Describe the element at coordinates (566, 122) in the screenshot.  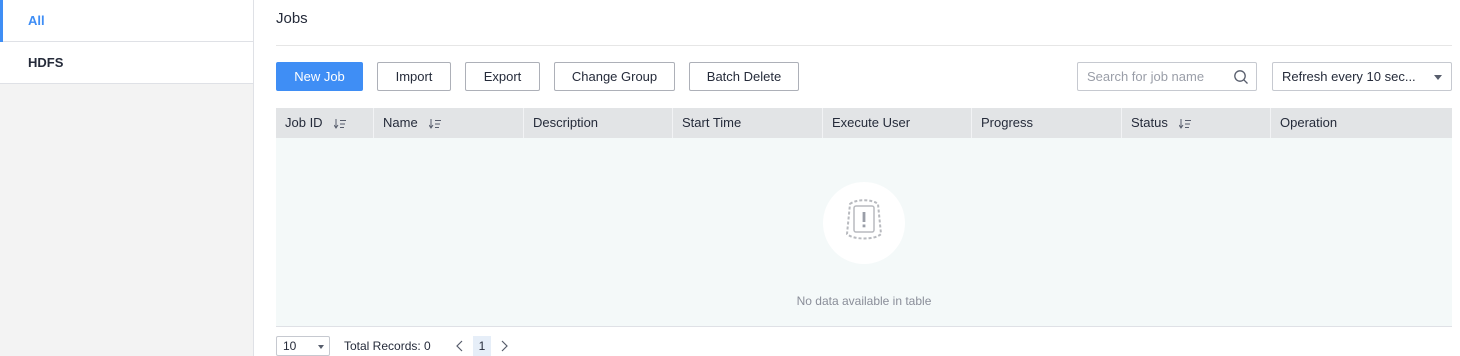
I see `column-header-label: Description` at that location.